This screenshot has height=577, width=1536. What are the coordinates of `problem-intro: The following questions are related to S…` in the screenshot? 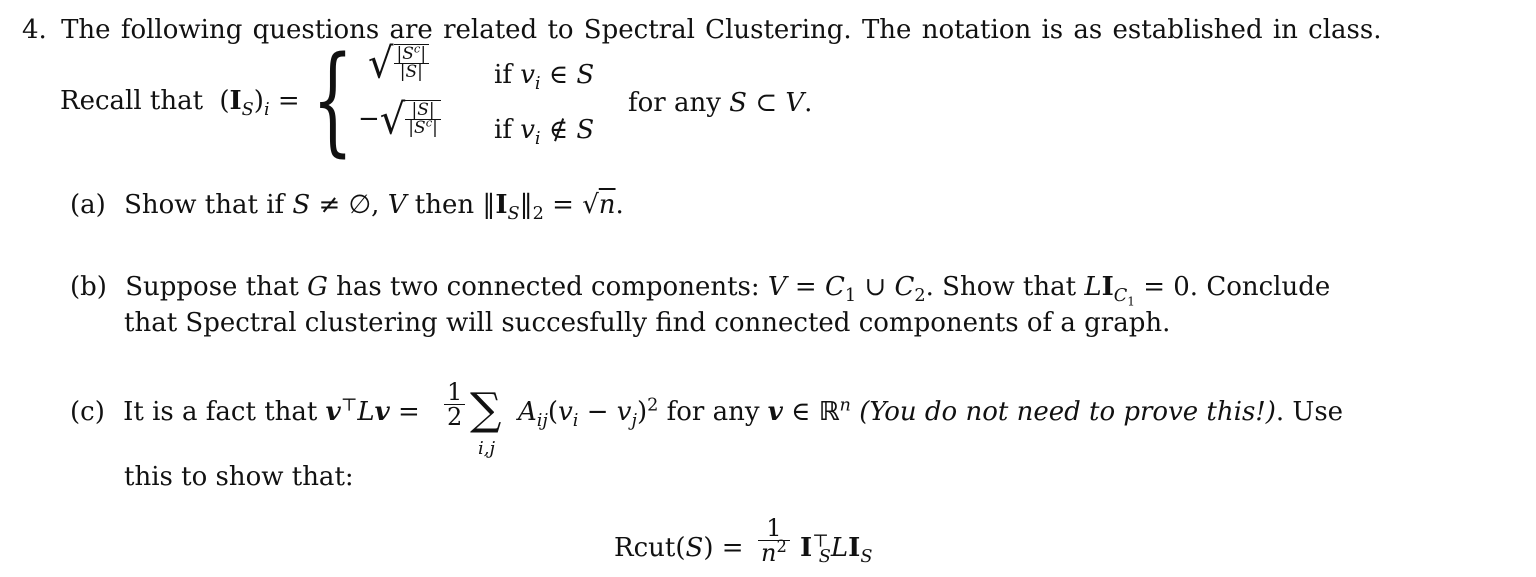 It's located at (721, 30).